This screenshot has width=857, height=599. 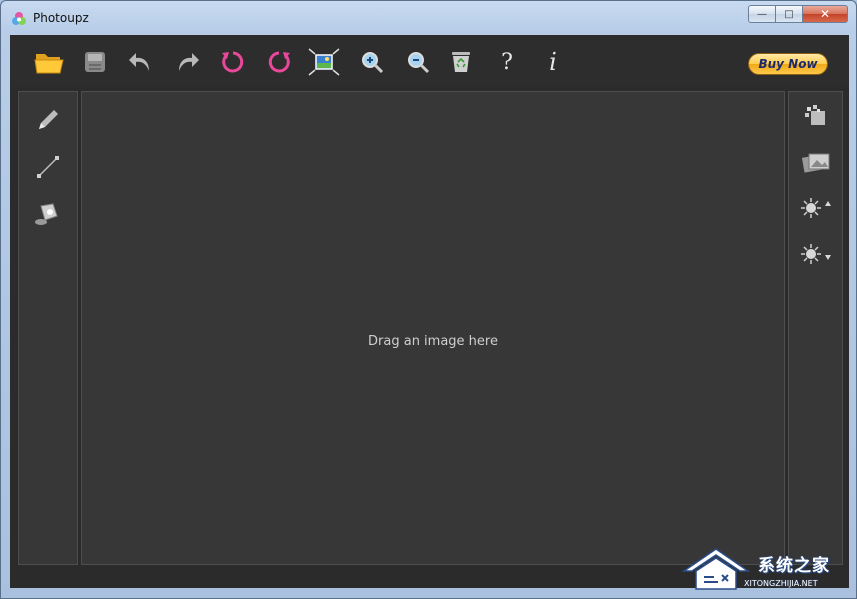 I want to click on redo-icon, so click(x=189, y=62).